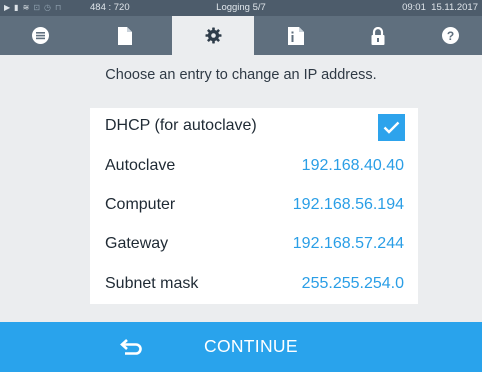 This screenshot has height=372, width=489. What do you see at coordinates (254, 284) in the screenshot?
I see `subnet-mask-row: Subnet mask 255.255.254.0` at bounding box center [254, 284].